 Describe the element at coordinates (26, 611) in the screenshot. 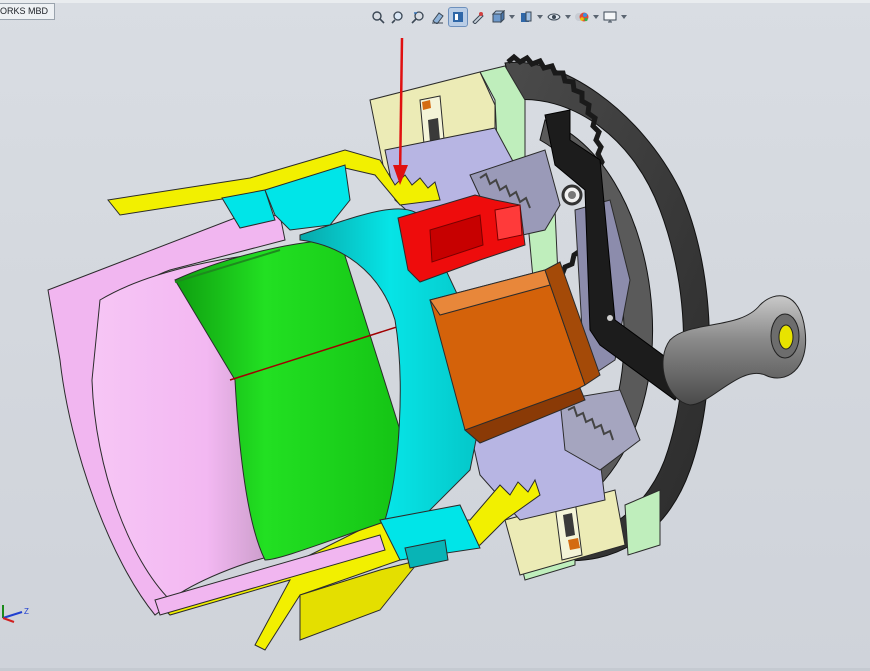

I see `triad-z-label: Z` at that location.